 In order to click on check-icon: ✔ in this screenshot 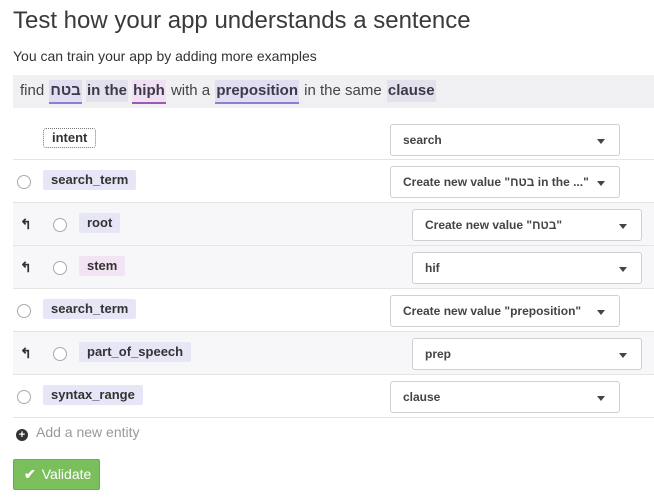, I will do `click(30, 474)`.